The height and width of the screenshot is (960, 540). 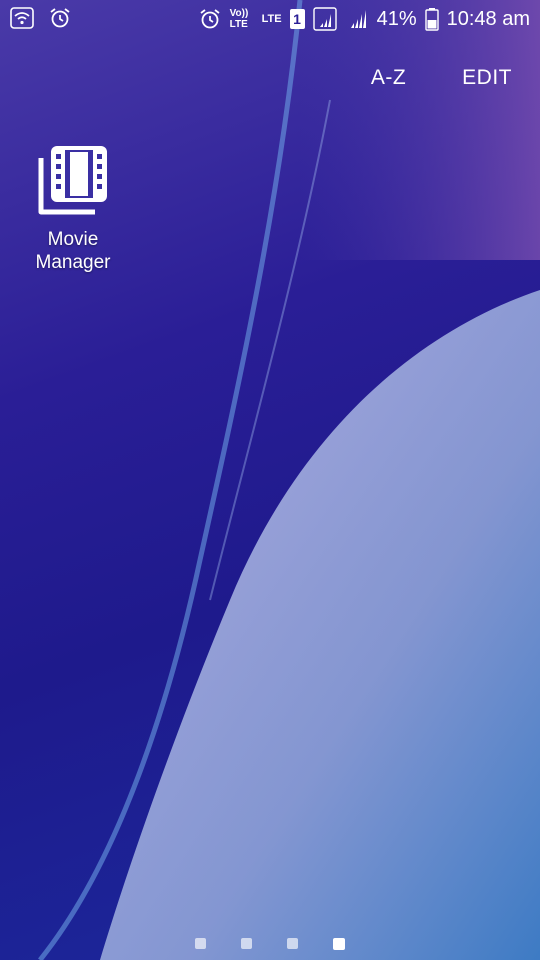 I want to click on status-right-icons: Vo)) LTE LTE 1 41% 10:48 am, so click(x=364, y=19).